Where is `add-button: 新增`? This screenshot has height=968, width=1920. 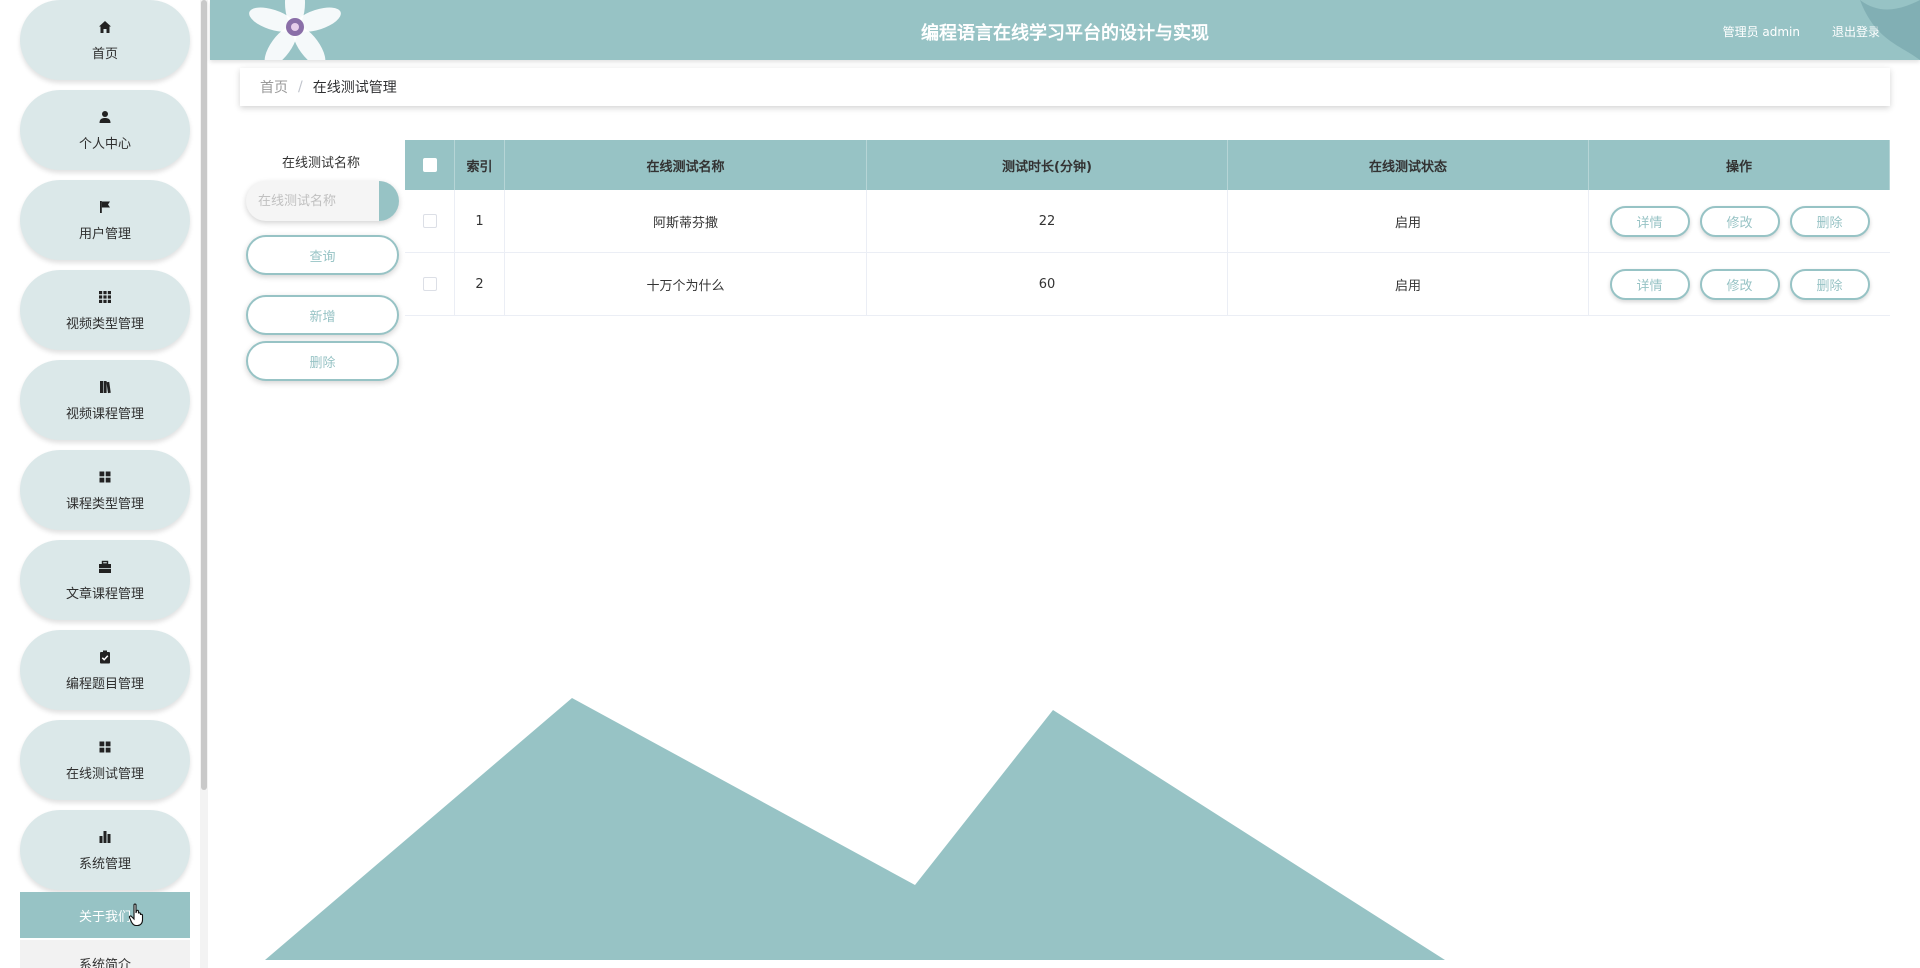
add-button: 新增 is located at coordinates (322, 315).